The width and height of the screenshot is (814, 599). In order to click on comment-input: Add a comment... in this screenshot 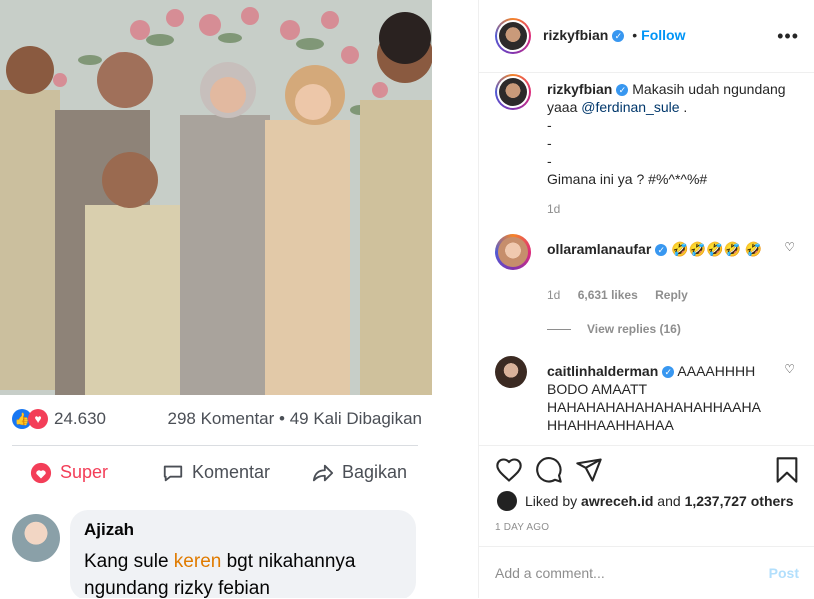, I will do `click(615, 573)`.